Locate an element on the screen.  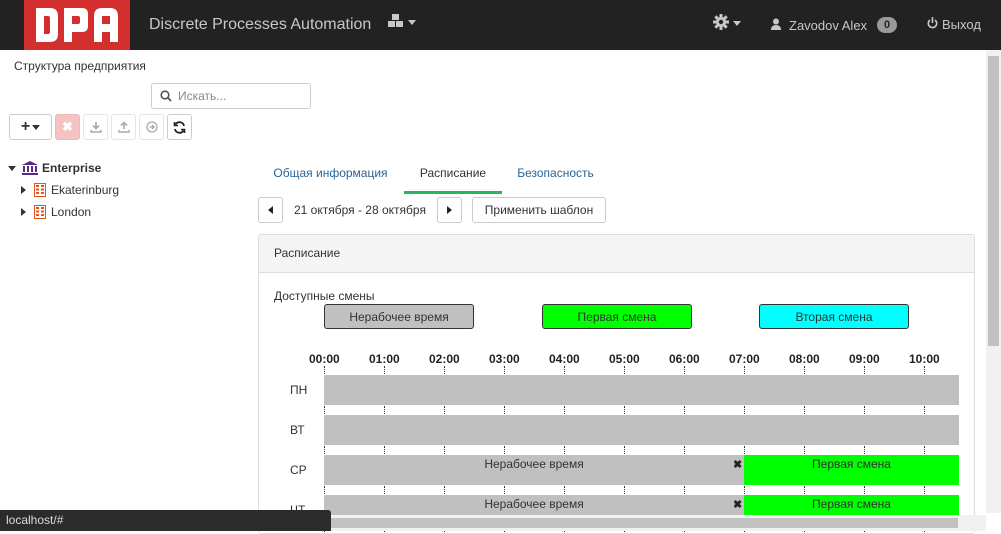
modules-dropdown is located at coordinates (402, 22).